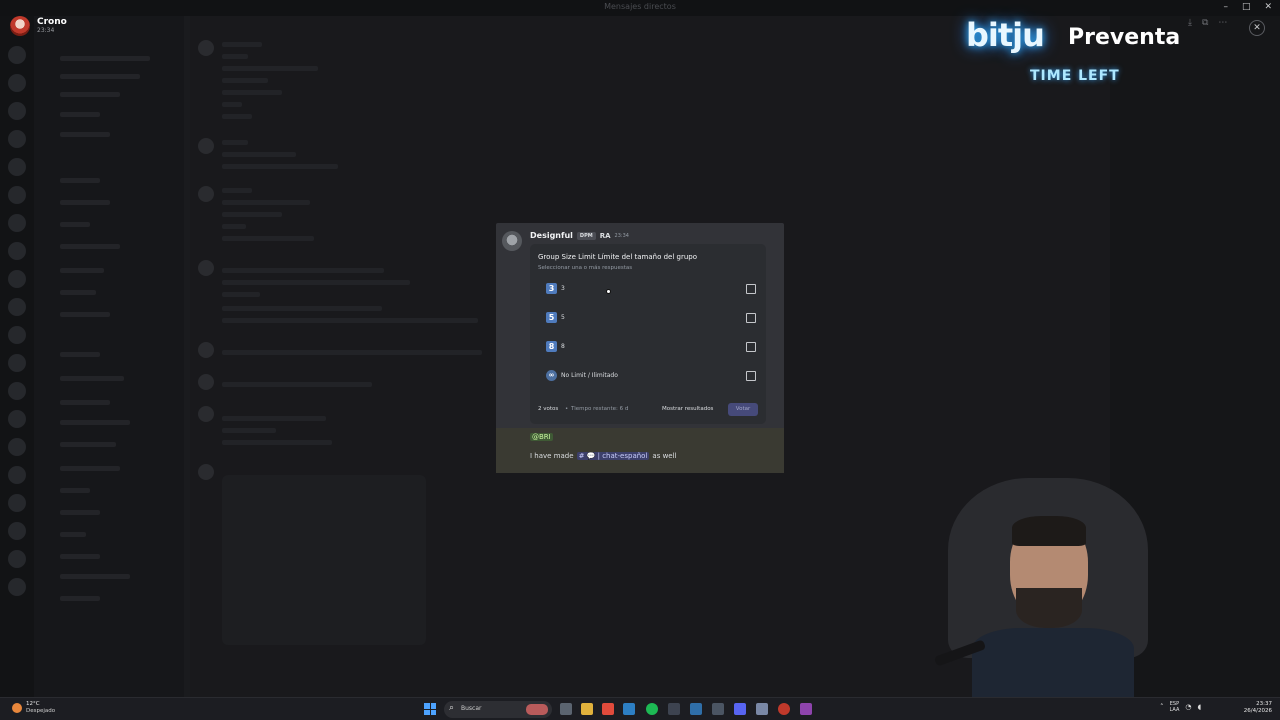 The image size is (1280, 720). What do you see at coordinates (1200, 707) in the screenshot?
I see `volume-icon: ◖` at bounding box center [1200, 707].